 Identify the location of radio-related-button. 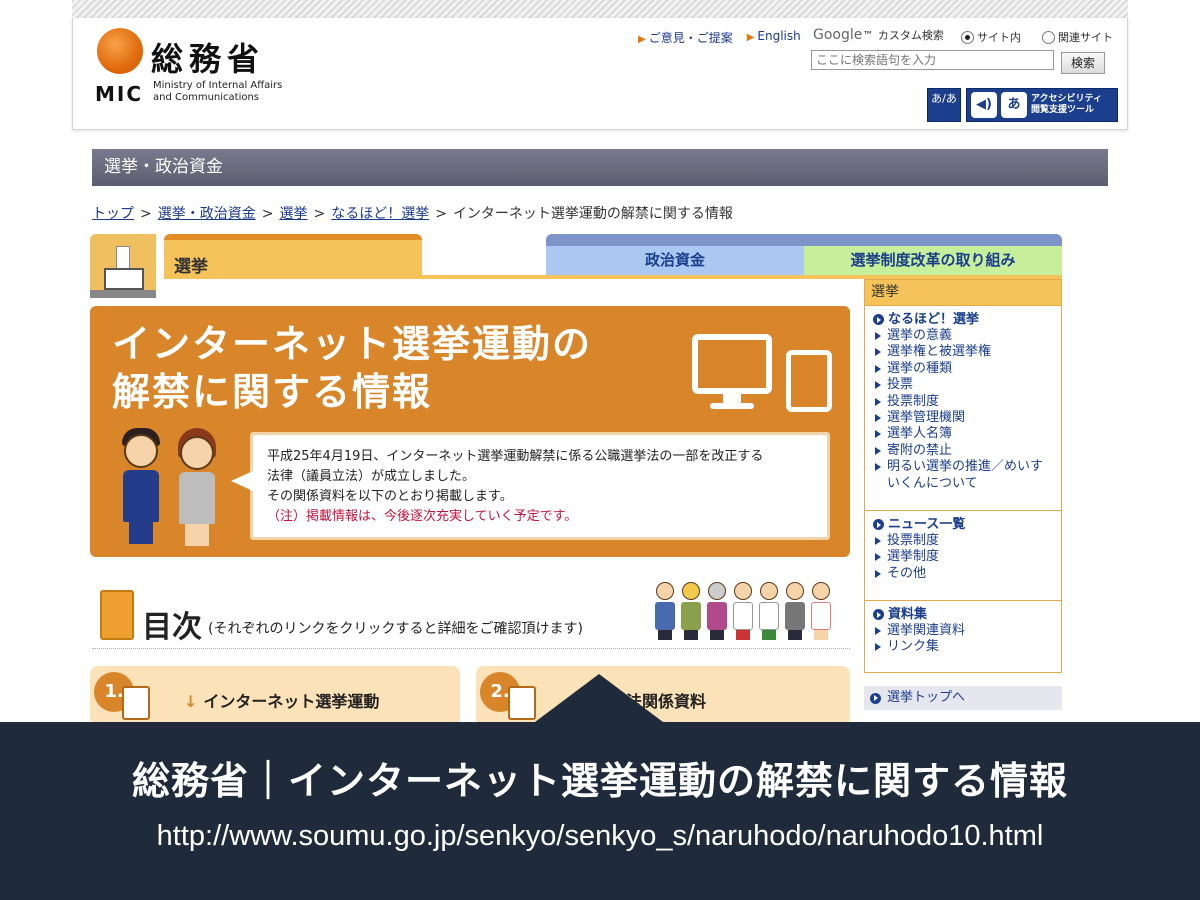
(1048, 37).